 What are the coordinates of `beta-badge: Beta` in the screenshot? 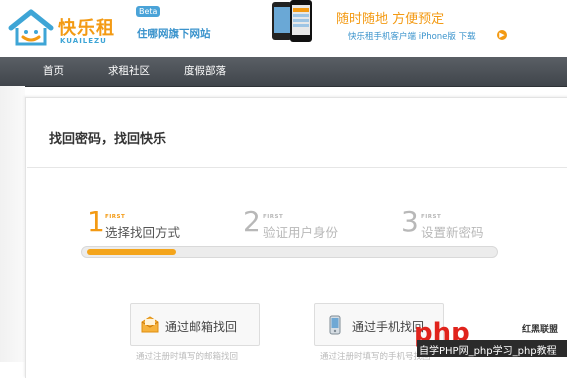 It's located at (148, 11).